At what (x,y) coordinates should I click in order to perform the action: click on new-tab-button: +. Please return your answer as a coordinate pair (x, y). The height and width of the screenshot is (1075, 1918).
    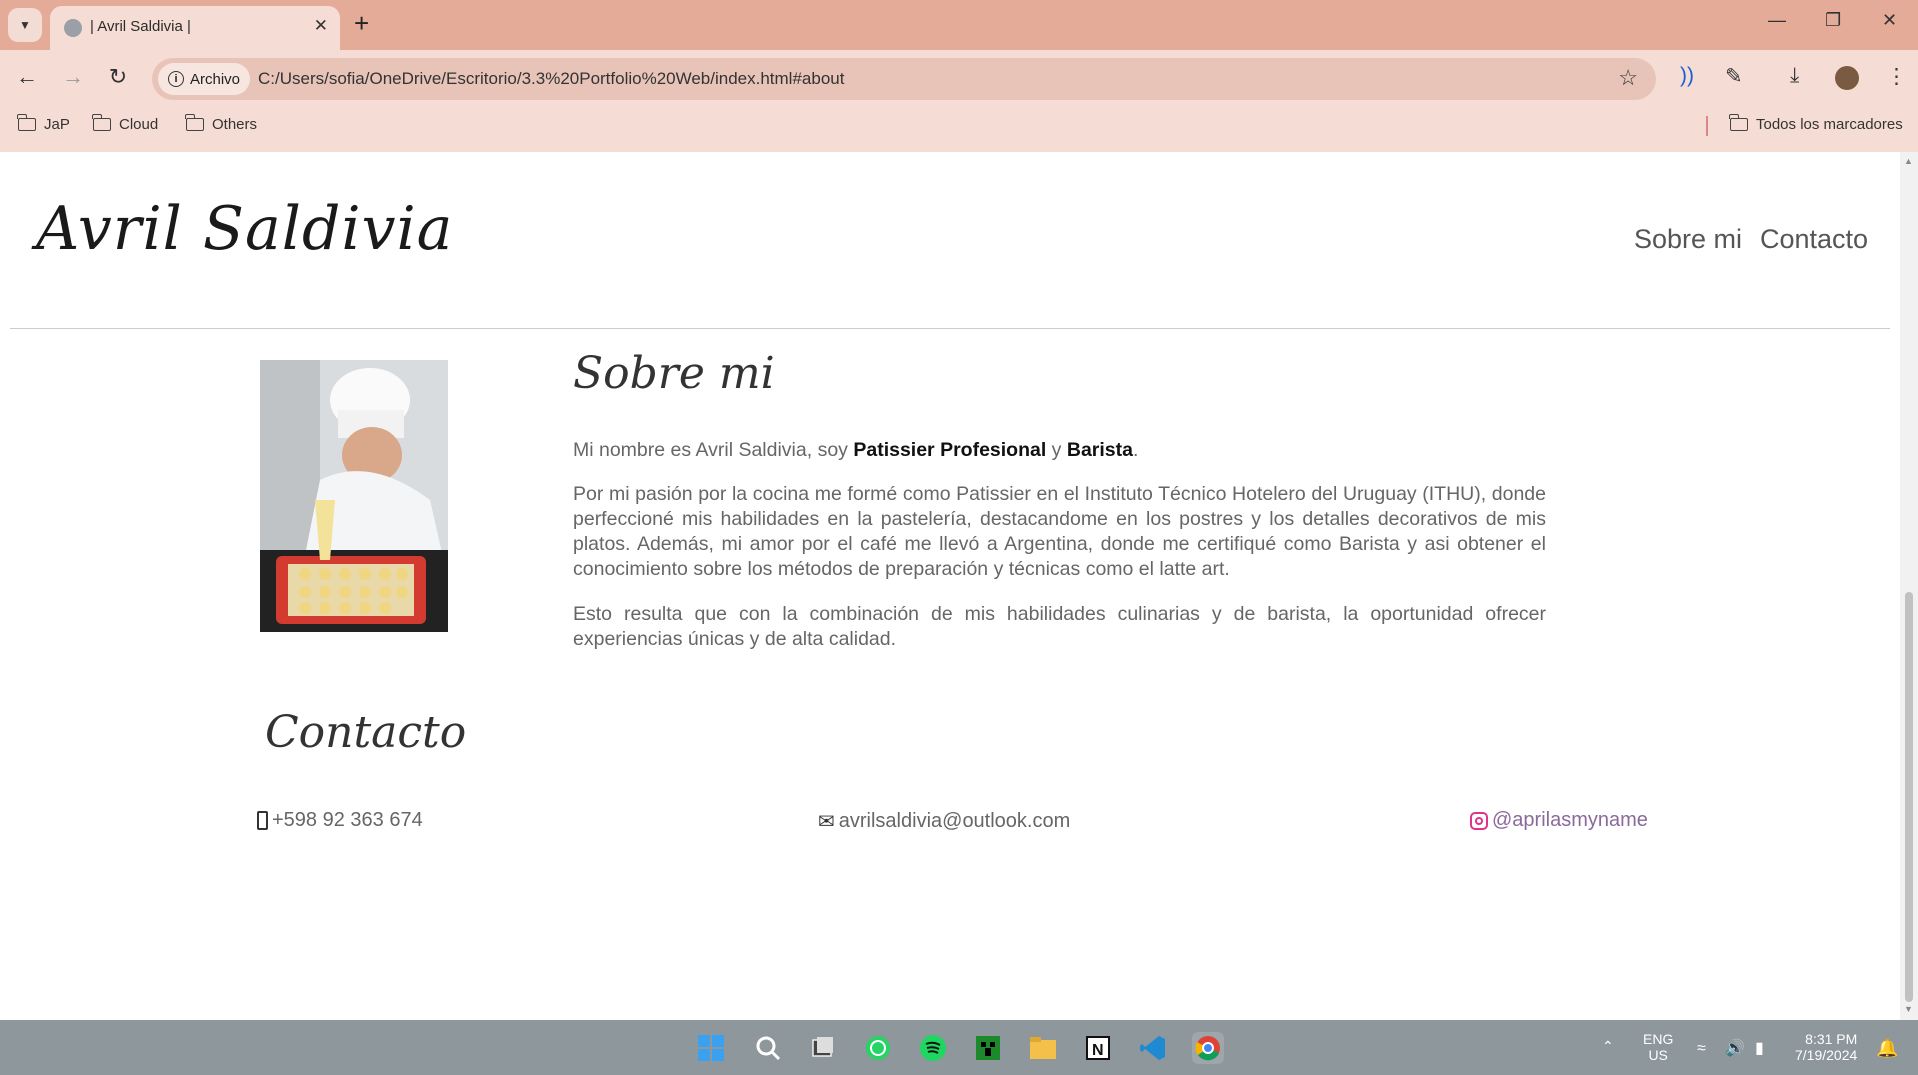
    Looking at the image, I should click on (361, 23).